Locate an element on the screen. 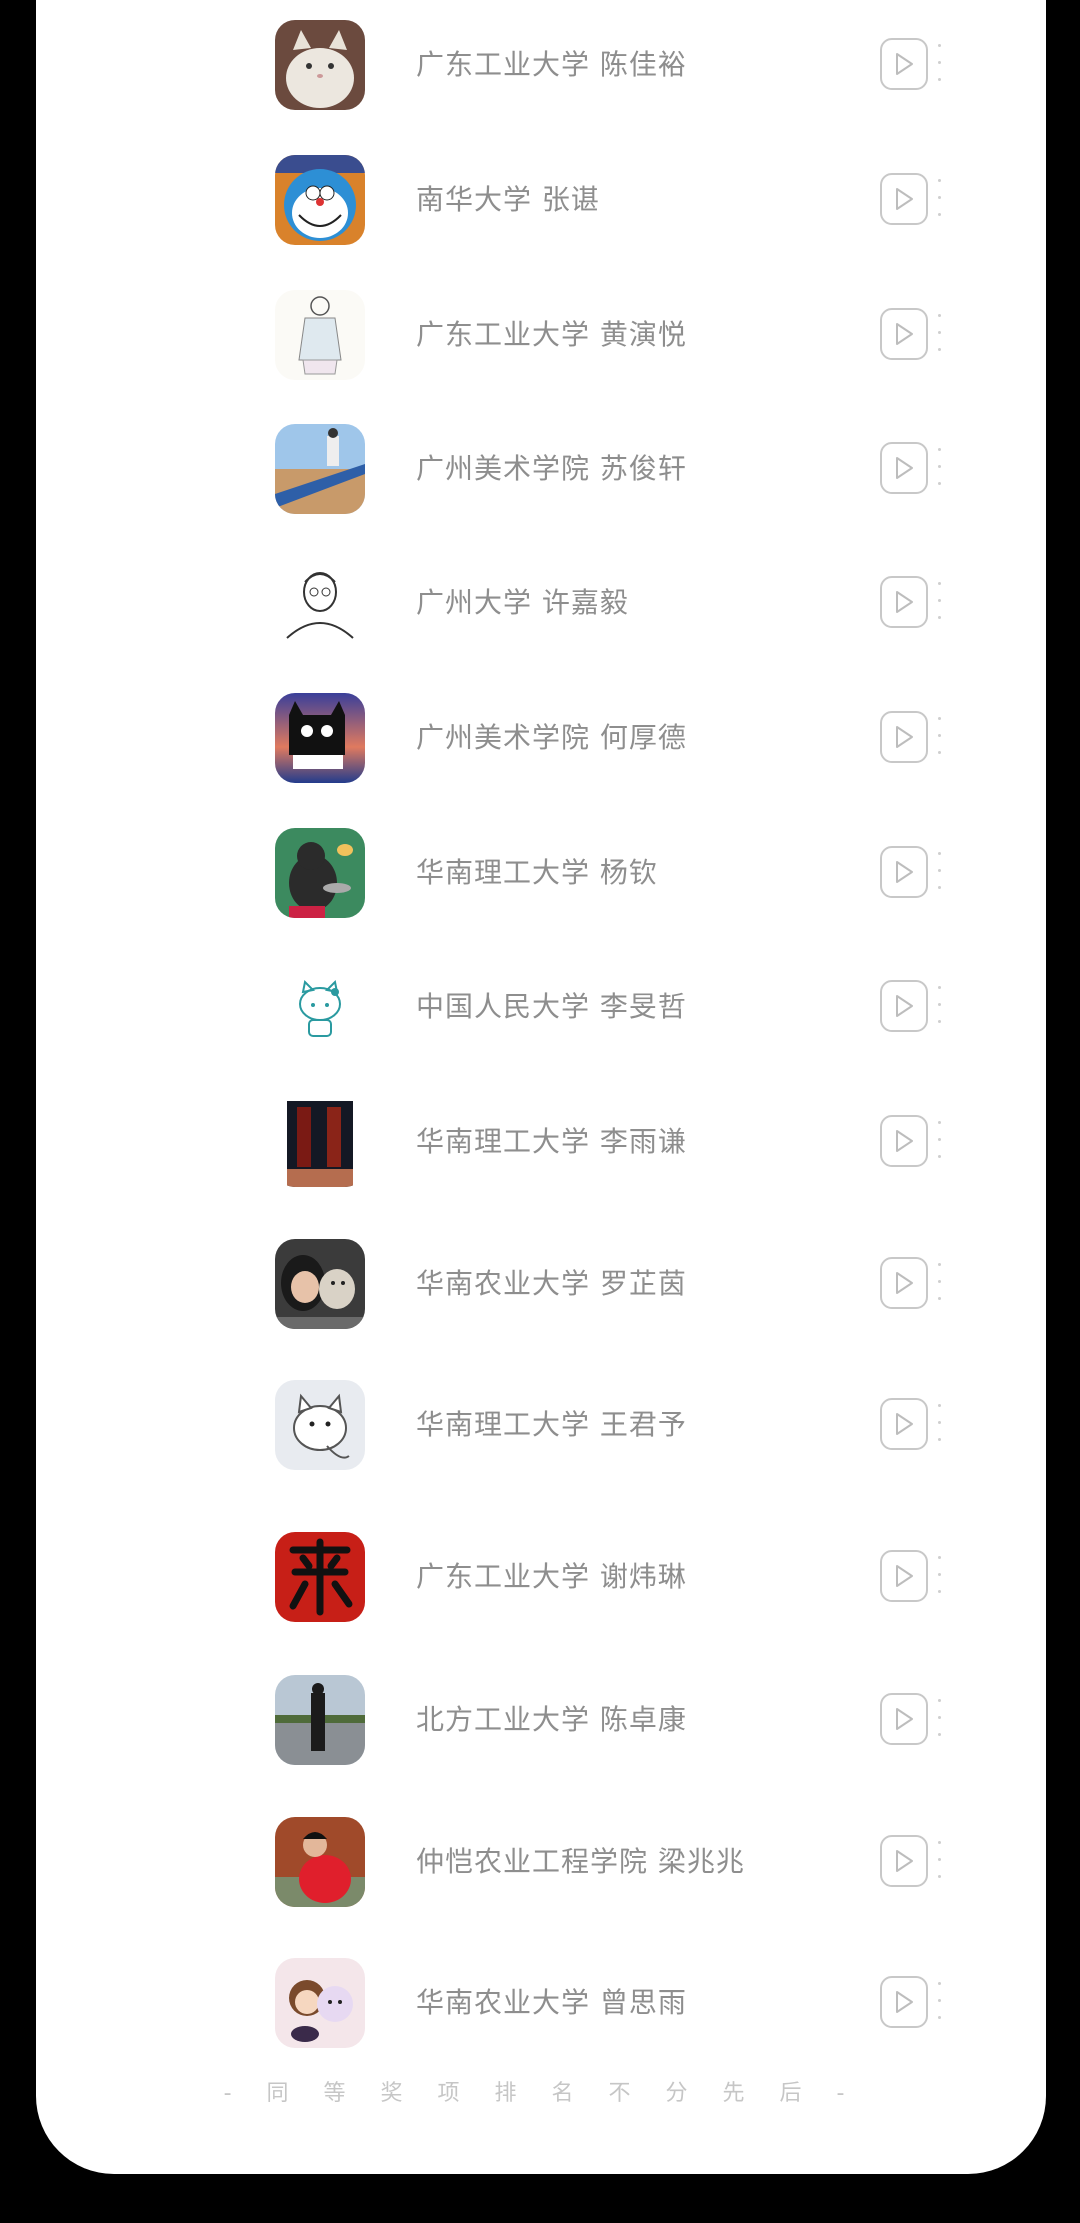 This screenshot has height=2223, width=1080. awardee-name: 华南理工大学 李雨谦 is located at coordinates (551, 1141).